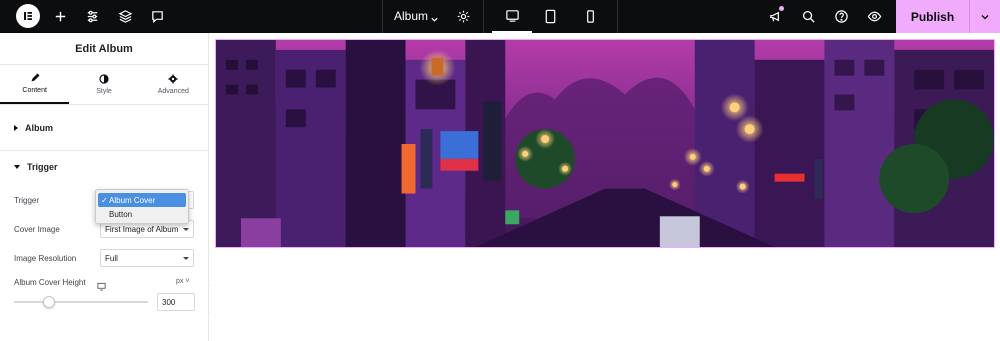  What do you see at coordinates (104, 49) in the screenshot?
I see `panel-title: Edit Album` at bounding box center [104, 49].